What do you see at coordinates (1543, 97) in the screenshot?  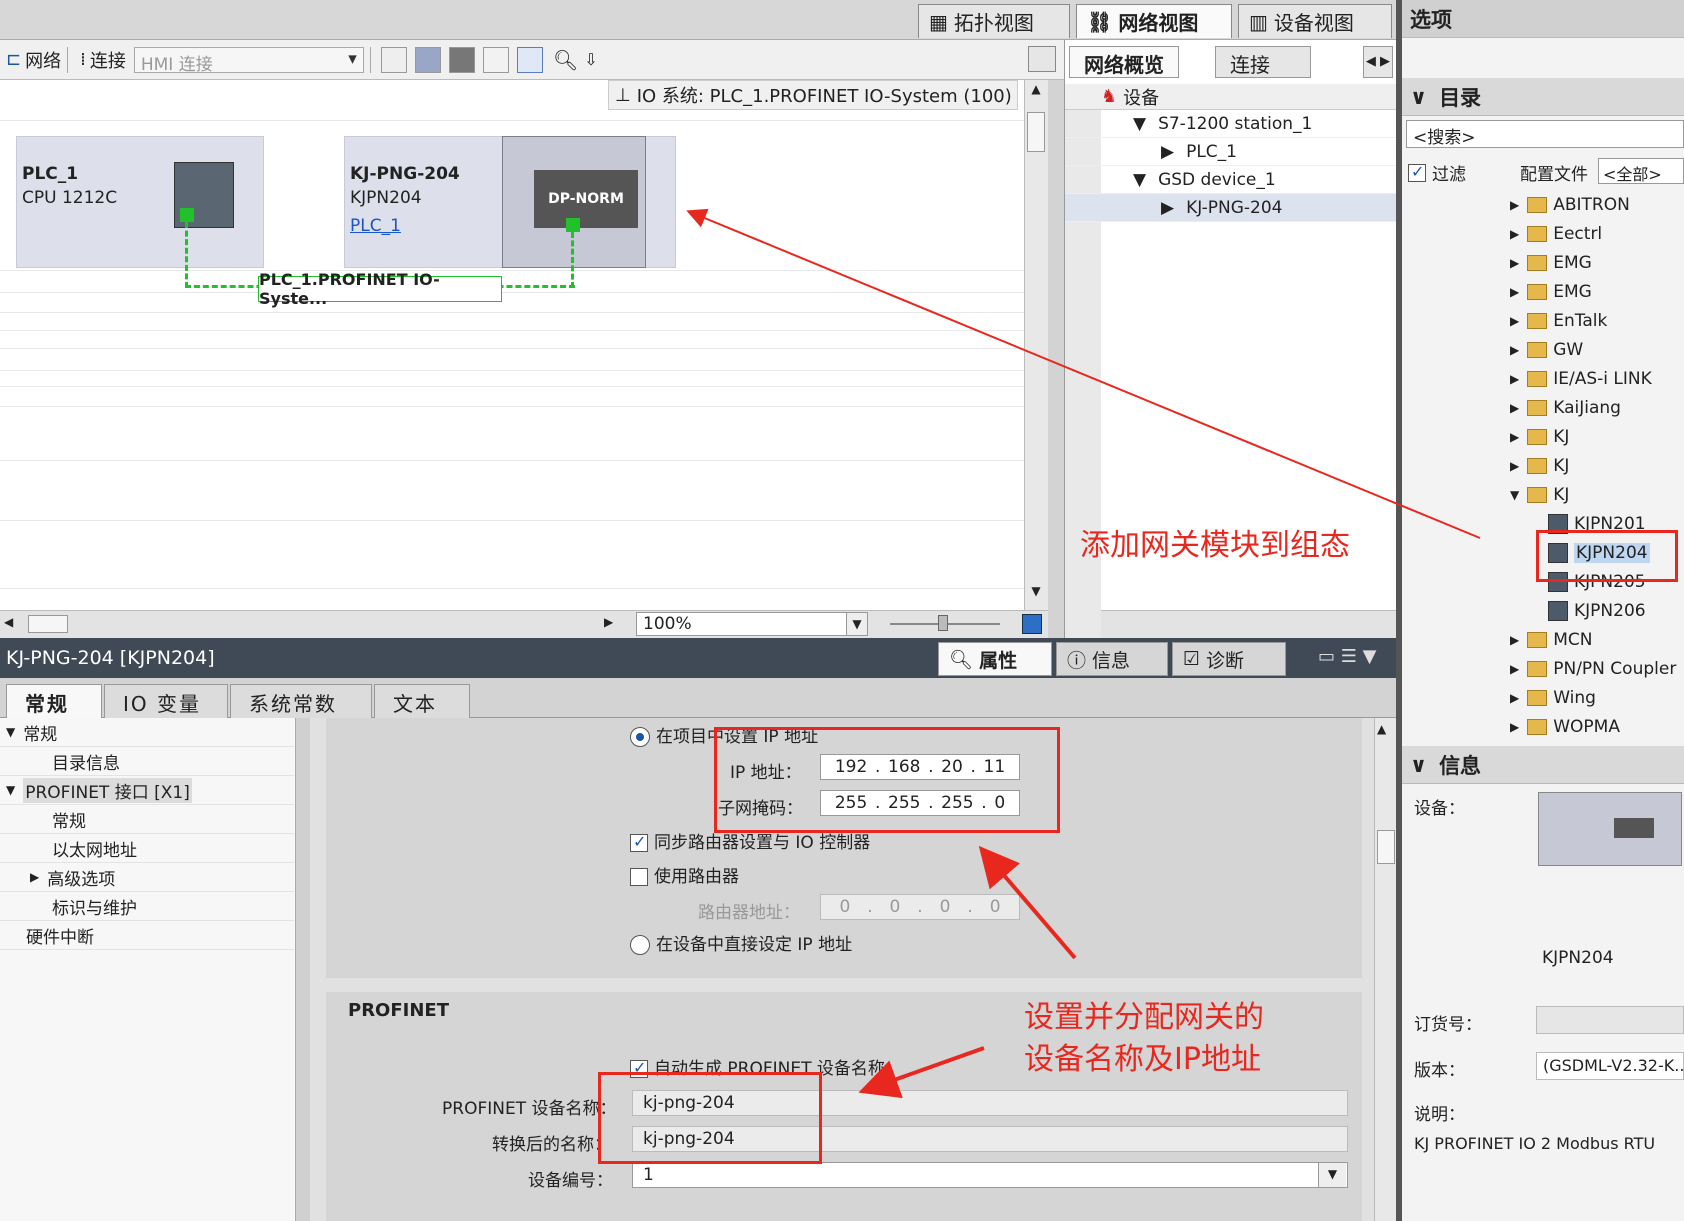 I see `catalog-header: ∨ 目录` at bounding box center [1543, 97].